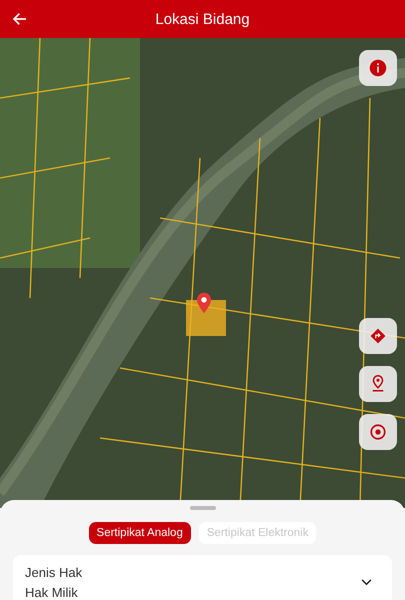  I want to click on certificate-tab: Sertipikat Analog, so click(139, 533).